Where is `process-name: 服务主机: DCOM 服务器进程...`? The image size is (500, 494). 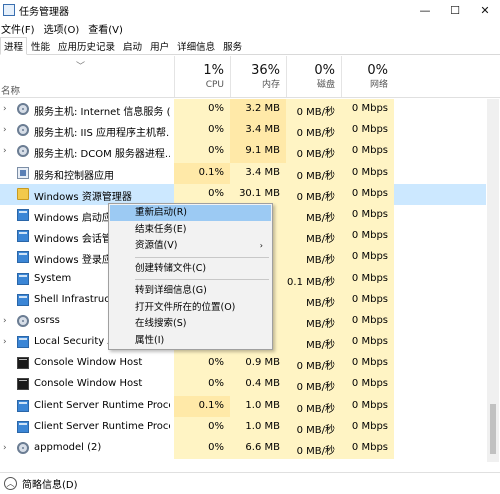 process-name: 服务主机: DCOM 服务器进程... is located at coordinates (102, 155).